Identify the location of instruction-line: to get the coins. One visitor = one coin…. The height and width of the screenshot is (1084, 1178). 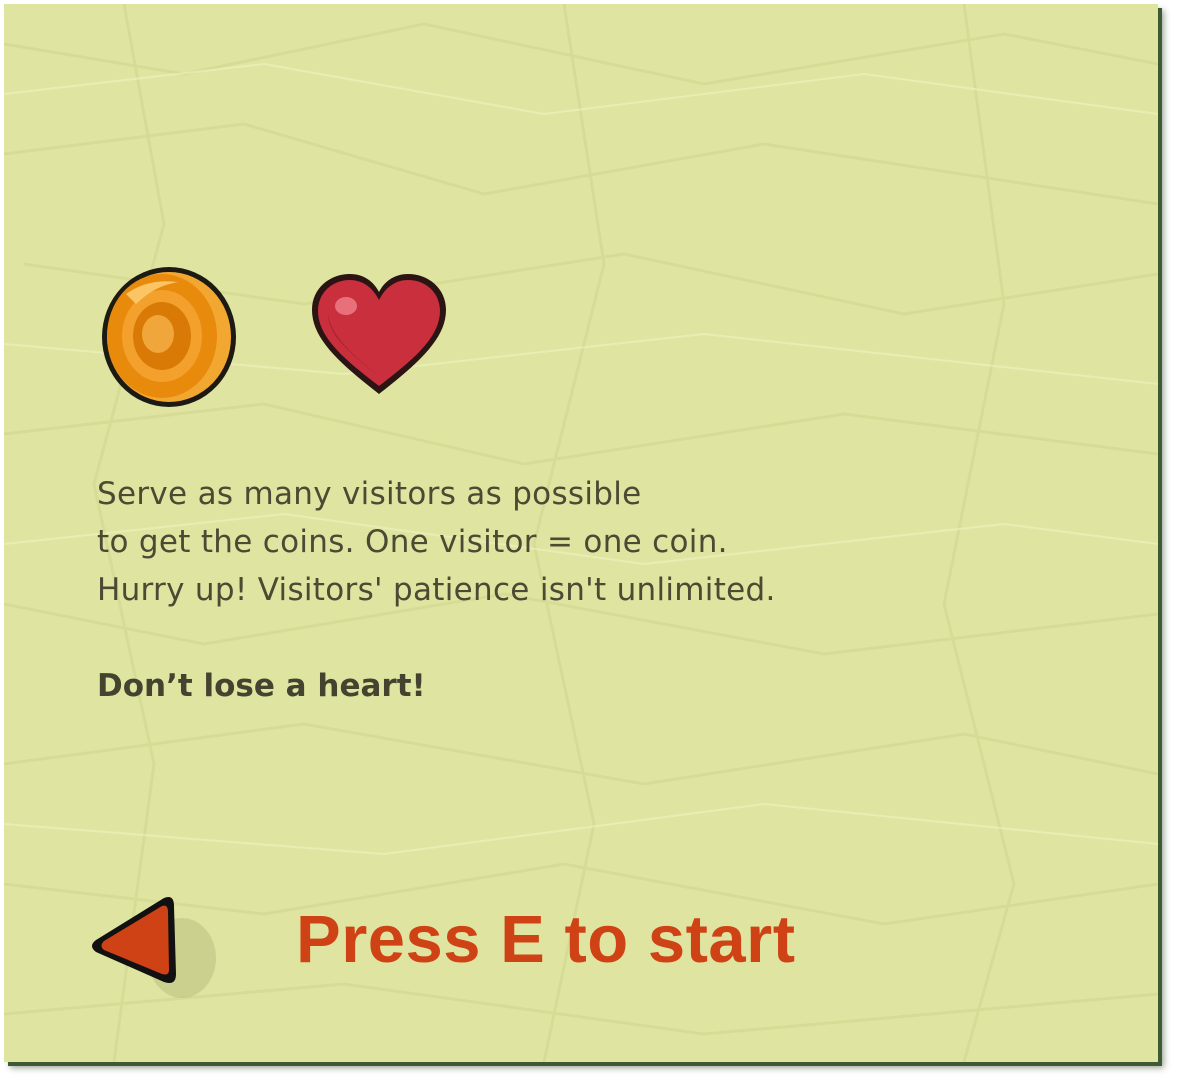
(412, 542).